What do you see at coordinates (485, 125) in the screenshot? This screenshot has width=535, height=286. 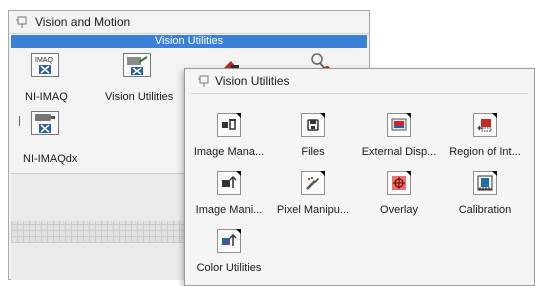 I see `region-of-interest-icon` at bounding box center [485, 125].